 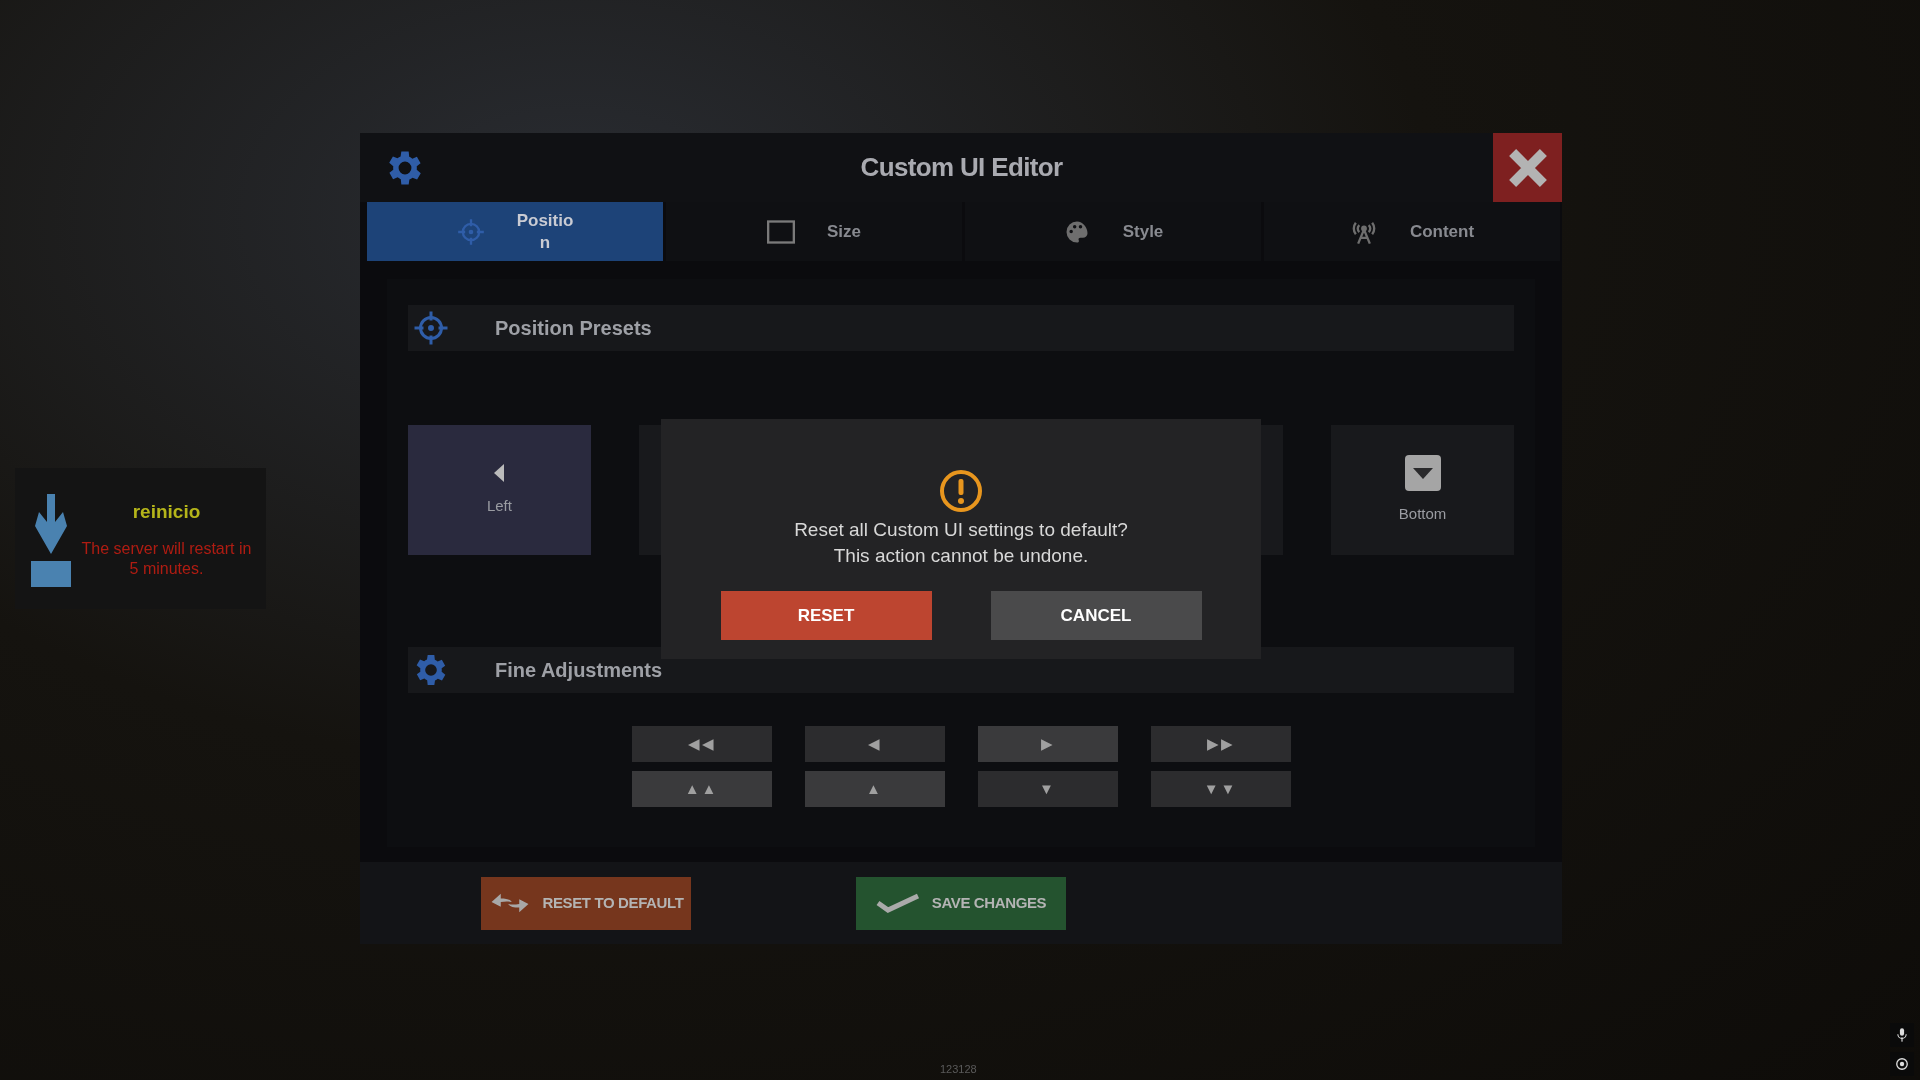 I want to click on target-icon, so click(x=1902, y=1064).